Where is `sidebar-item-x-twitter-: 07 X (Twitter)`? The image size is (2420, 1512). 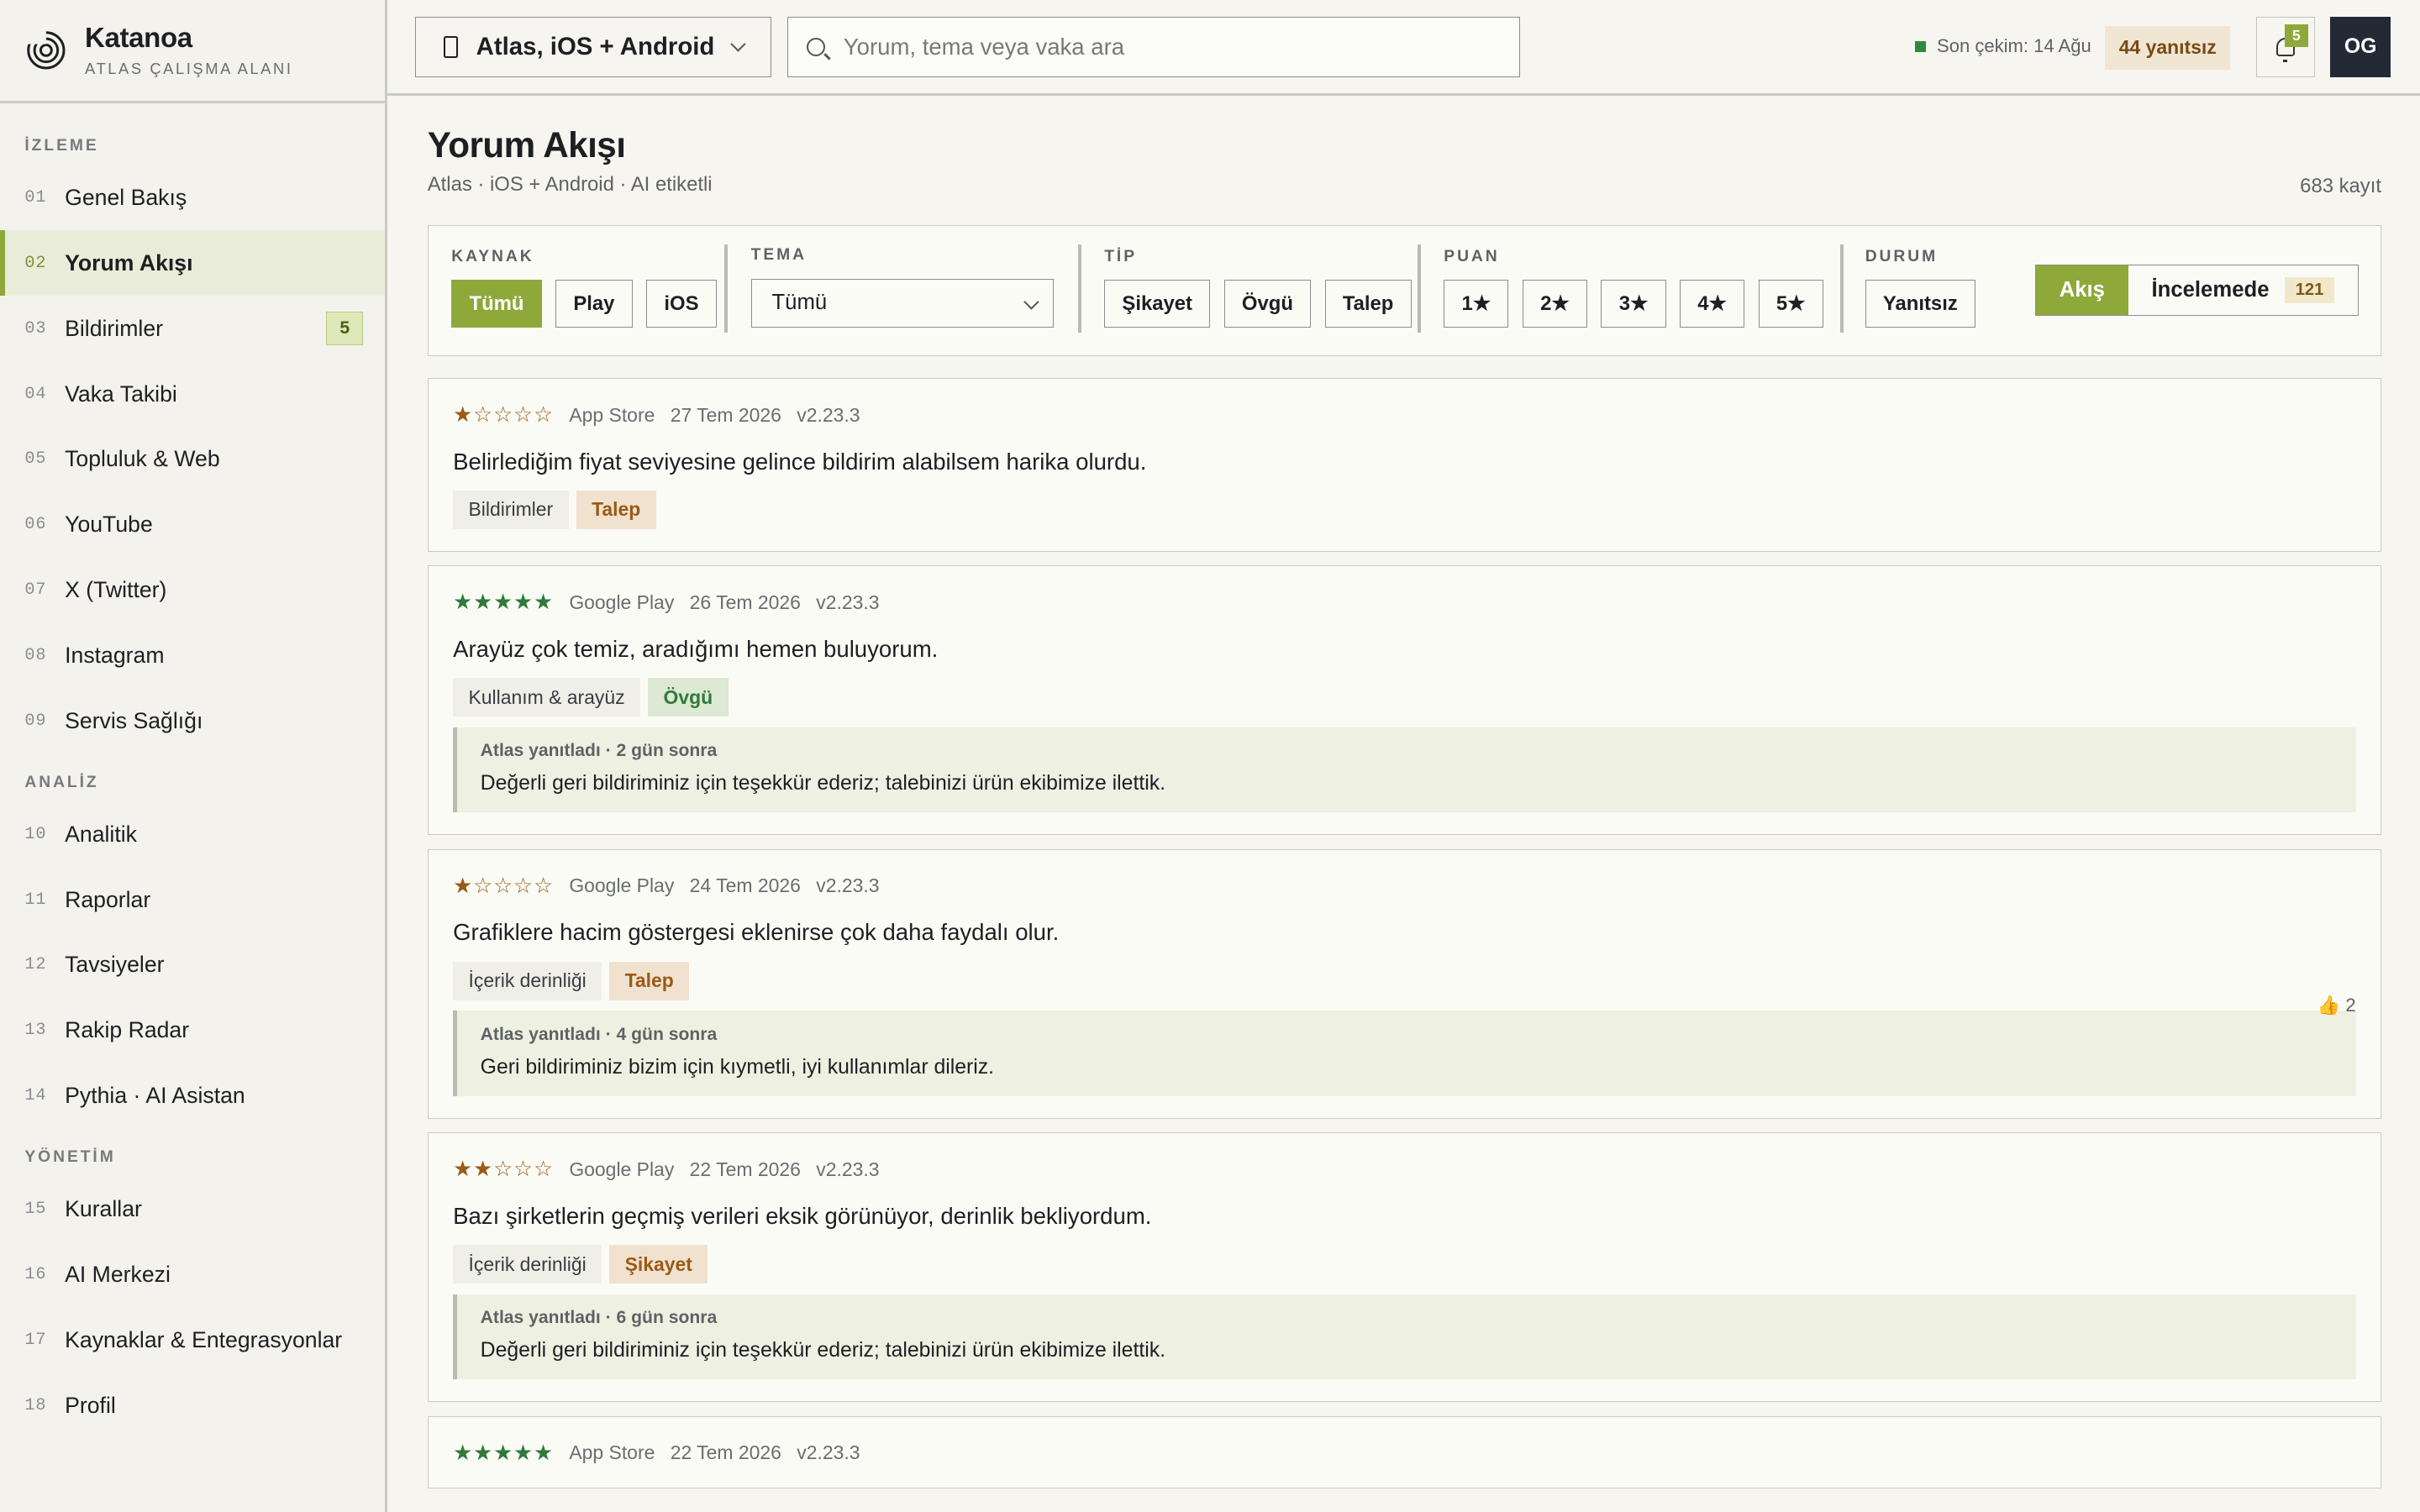
sidebar-item-x-twitter-: 07 X (Twitter) is located at coordinates (192, 590).